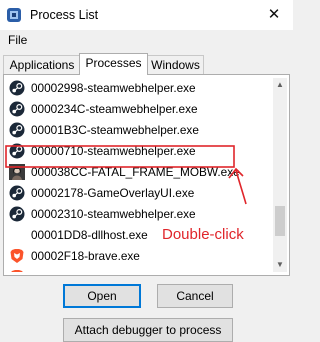  What do you see at coordinates (120, 156) in the screenshot?
I see `annotation-highlight-box` at bounding box center [120, 156].